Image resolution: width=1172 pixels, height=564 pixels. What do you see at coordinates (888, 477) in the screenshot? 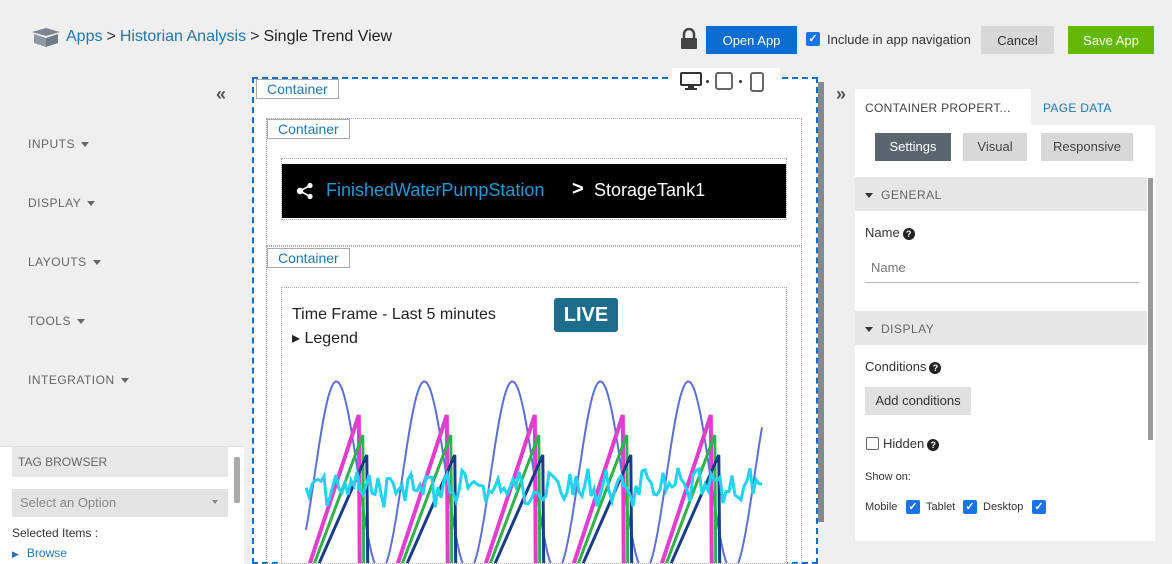
I see `show-on-label: Show on:` at bounding box center [888, 477].